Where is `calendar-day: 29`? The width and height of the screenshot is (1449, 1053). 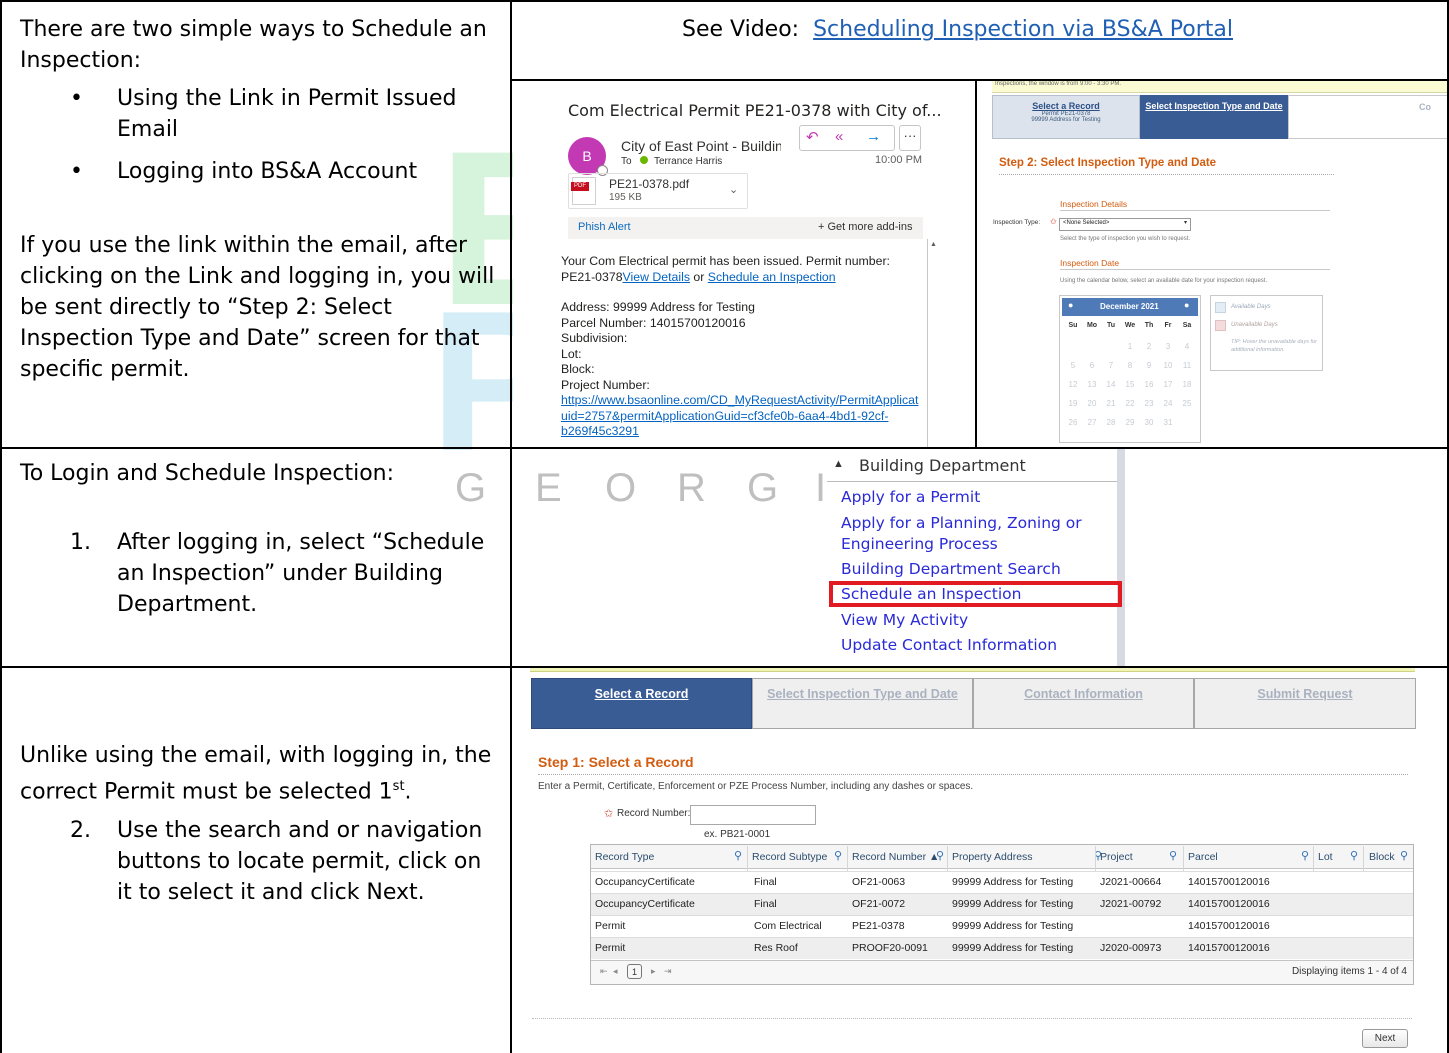 calendar-day: 29 is located at coordinates (1130, 422).